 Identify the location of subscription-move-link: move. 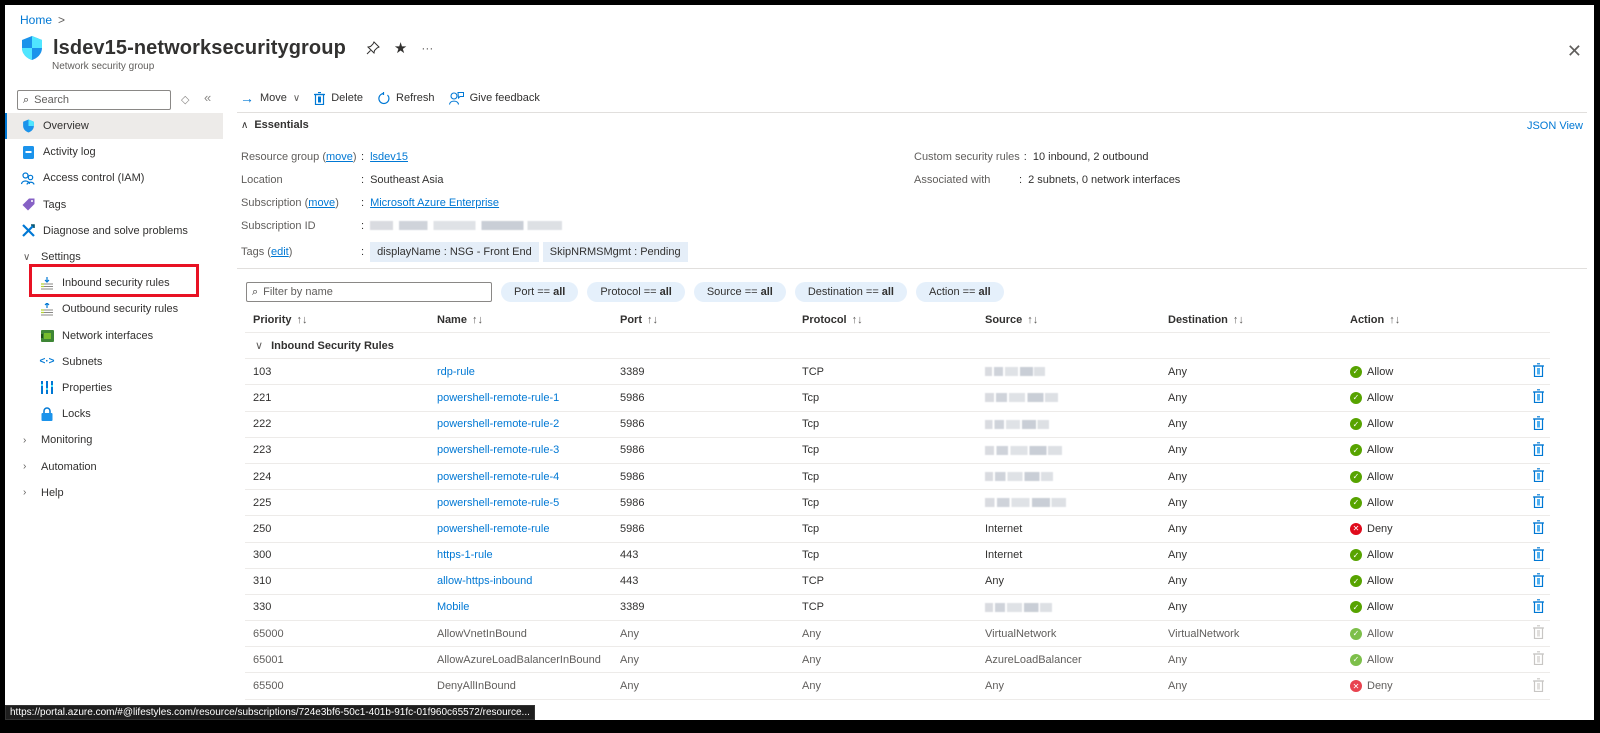
(321, 203).